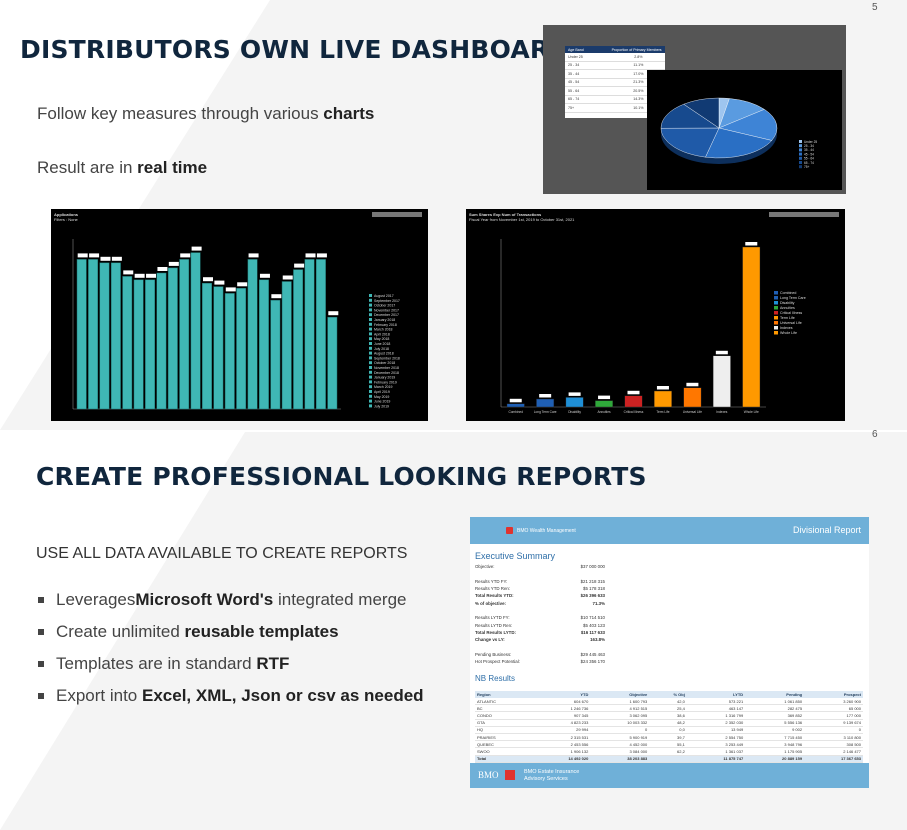 Image resolution: width=907 pixels, height=830 pixels. What do you see at coordinates (503, 715) in the screenshot?
I see `nb-cell: CONDO` at bounding box center [503, 715].